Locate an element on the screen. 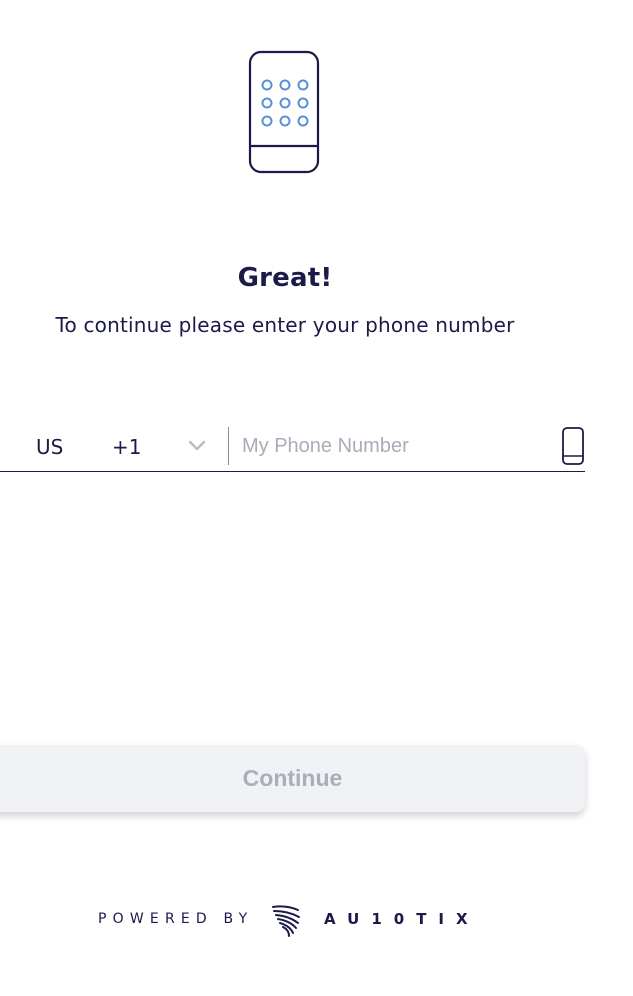  phone-number-field: US +1 is located at coordinates (292, 446).